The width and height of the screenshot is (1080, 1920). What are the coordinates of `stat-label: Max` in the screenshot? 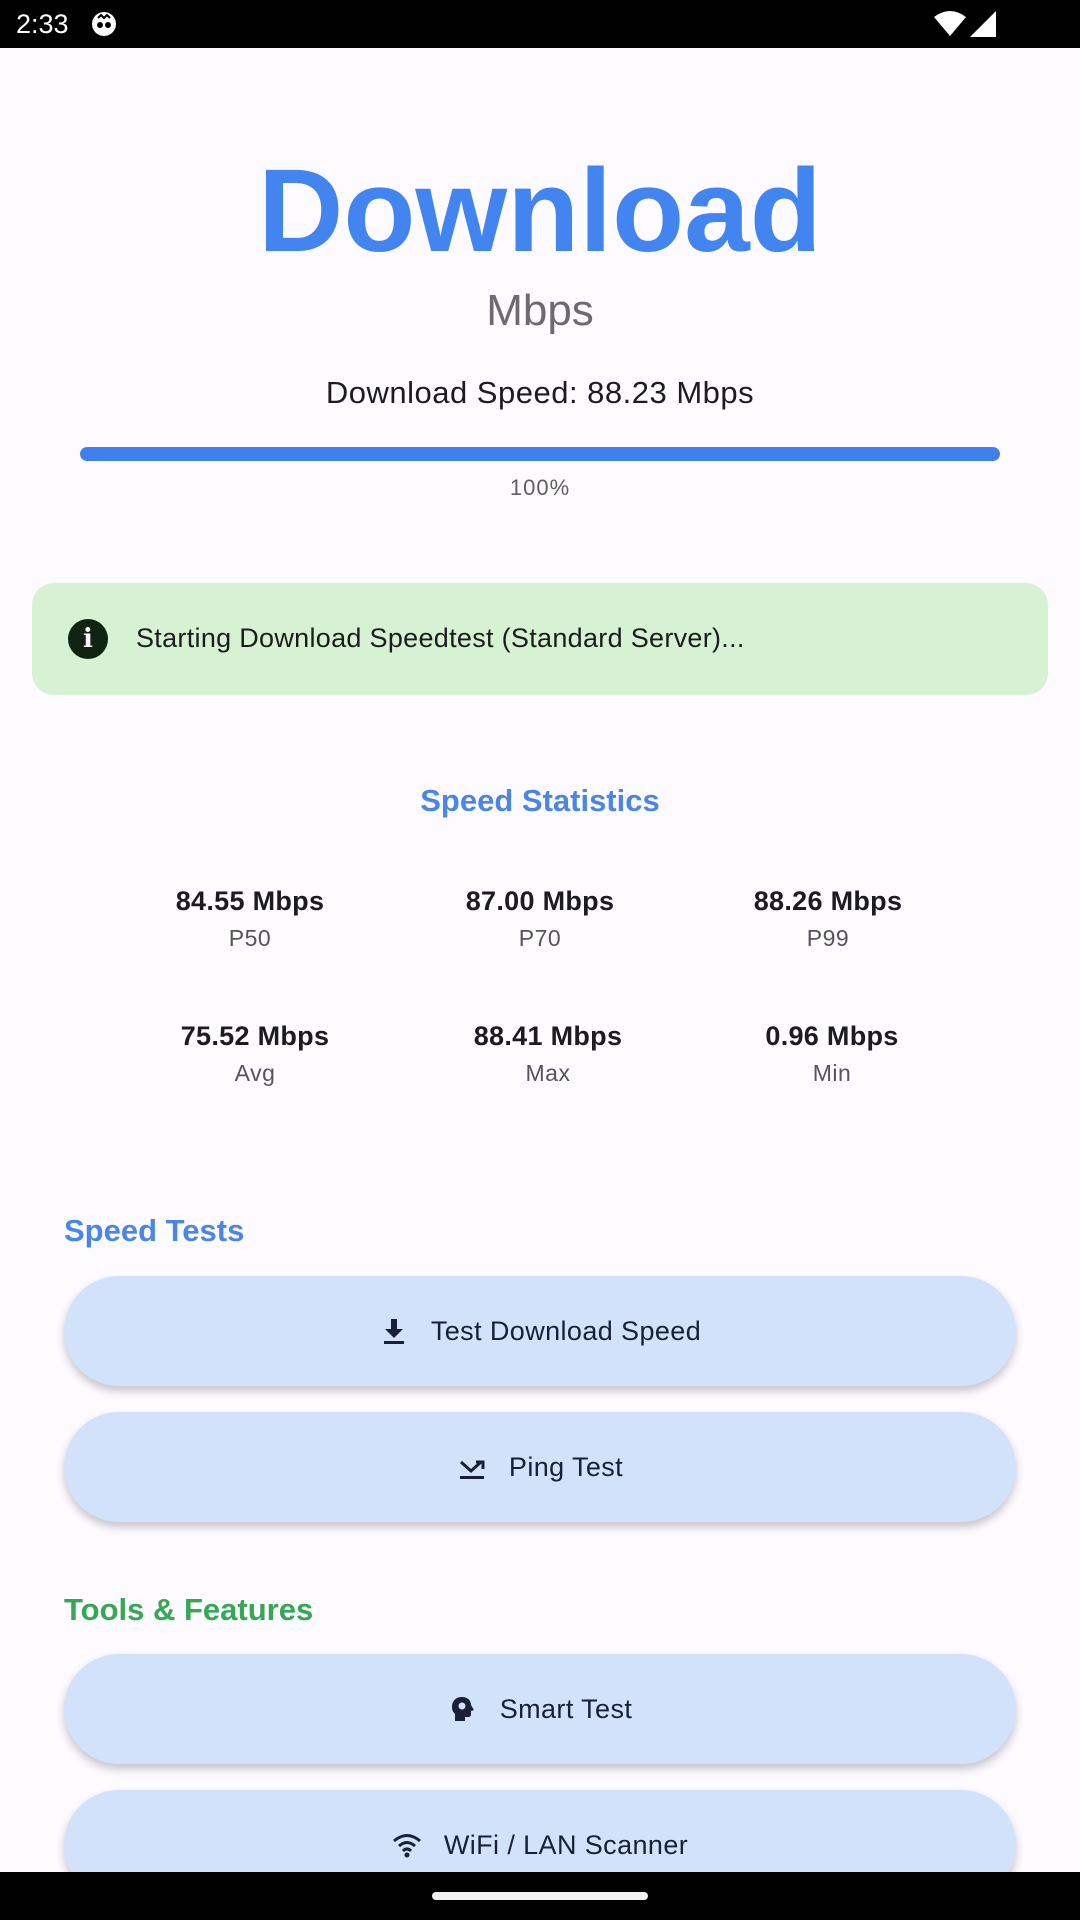 It's located at (548, 1073).